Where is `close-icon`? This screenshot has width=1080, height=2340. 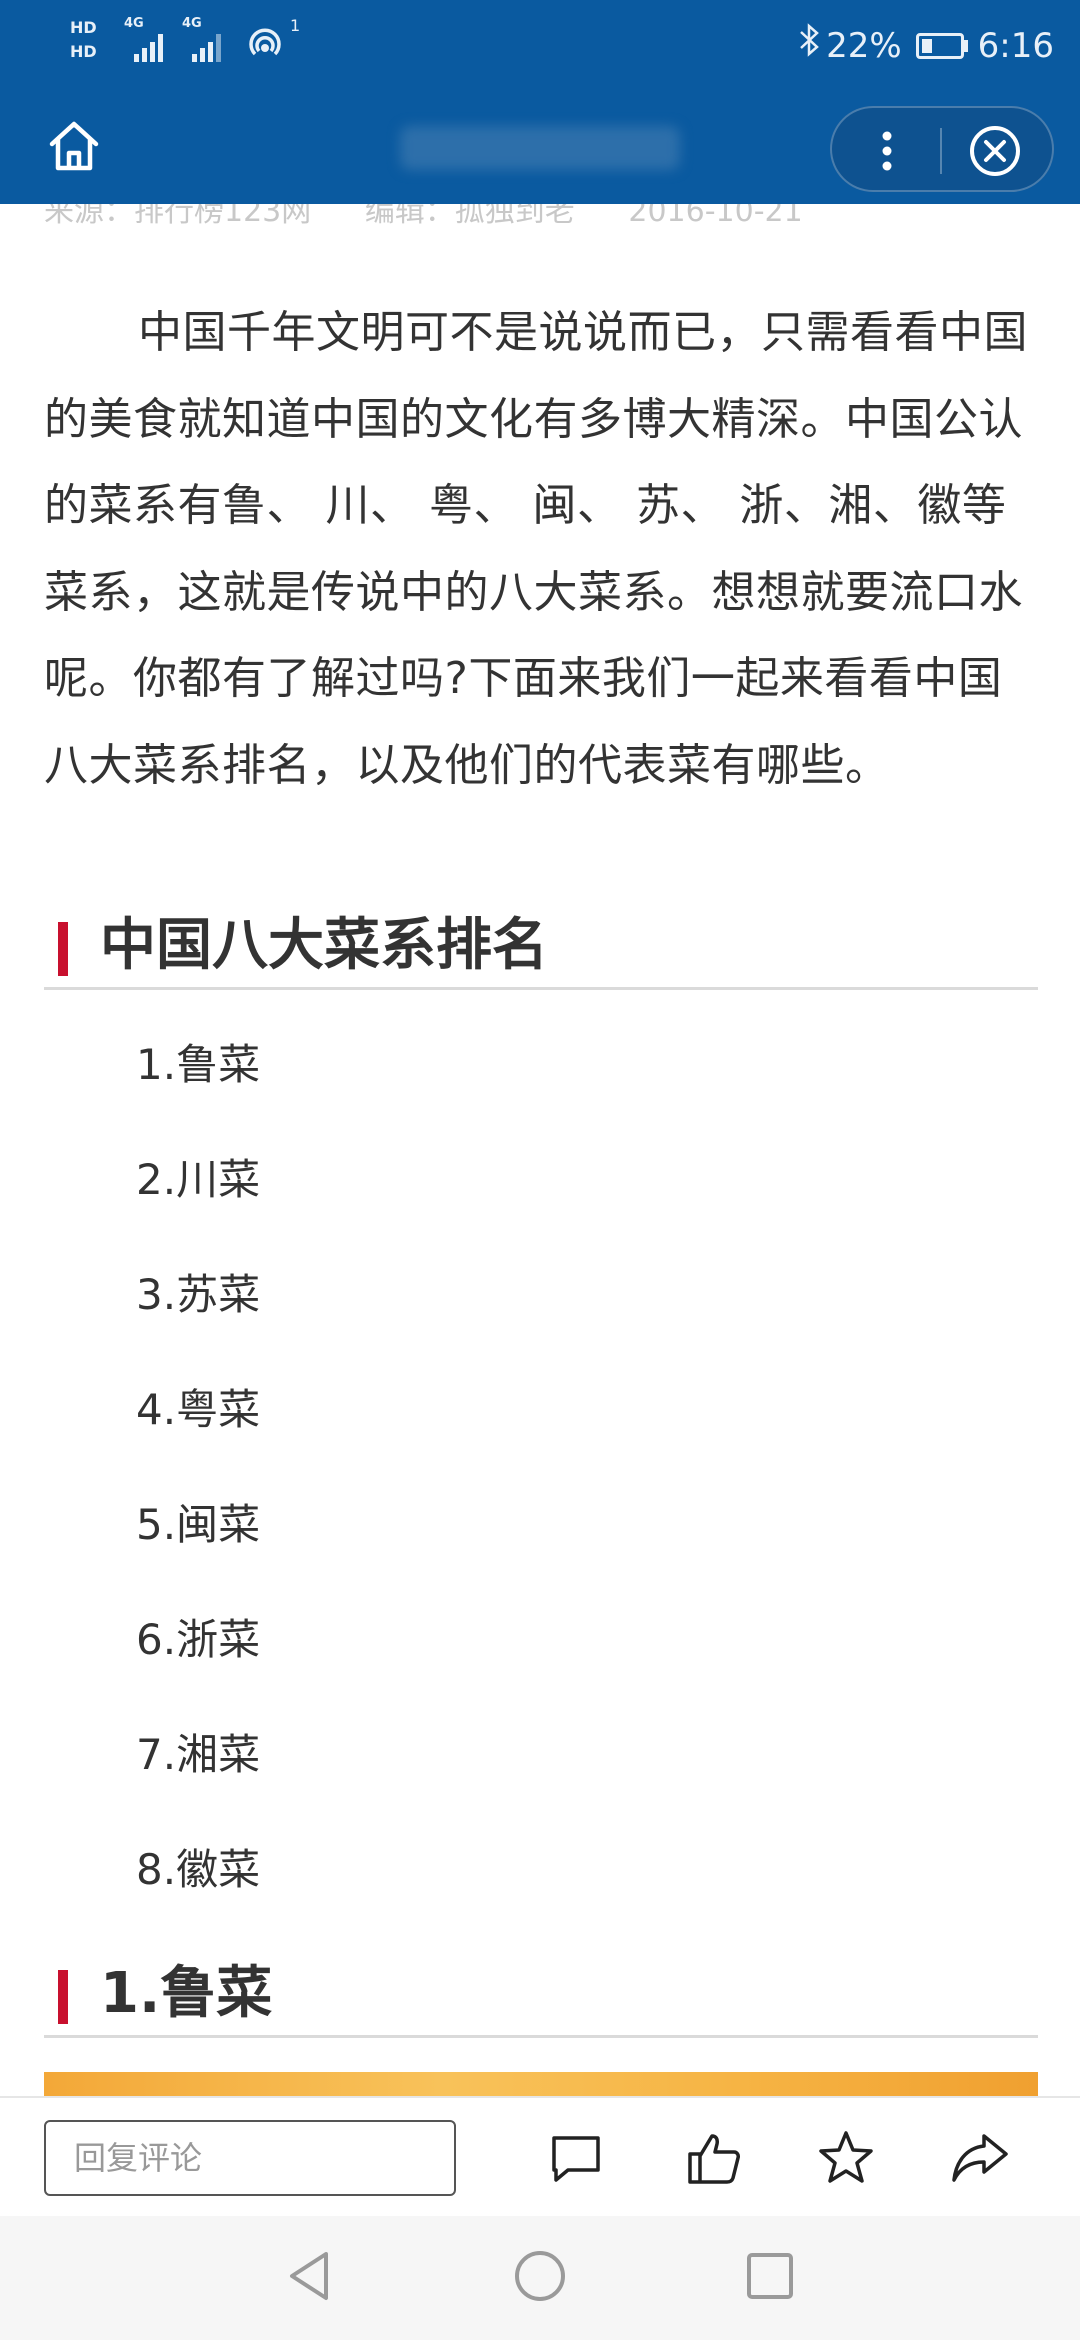
close-icon is located at coordinates (995, 151).